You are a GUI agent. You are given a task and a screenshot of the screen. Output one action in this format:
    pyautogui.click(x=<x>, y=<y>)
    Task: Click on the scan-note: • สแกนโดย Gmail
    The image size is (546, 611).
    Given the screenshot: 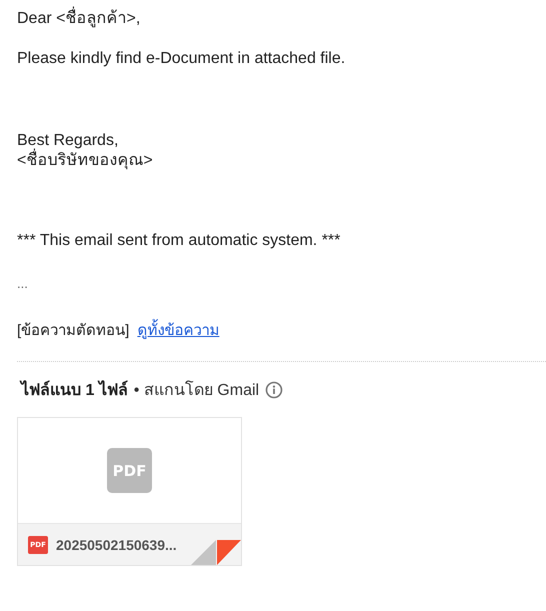 What is the action you would take?
    pyautogui.click(x=197, y=390)
    